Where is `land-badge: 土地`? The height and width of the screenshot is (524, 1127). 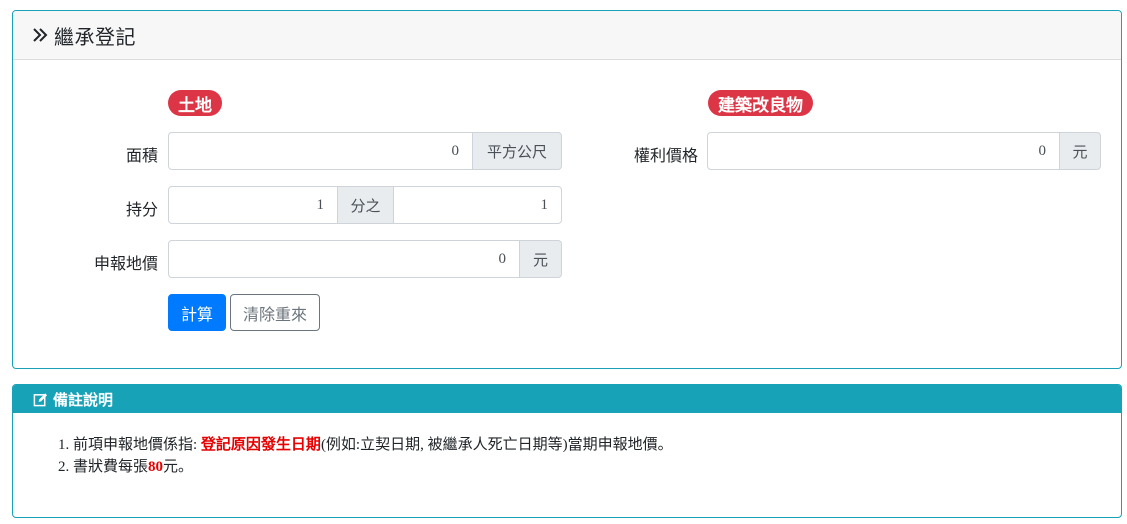 land-badge: 土地 is located at coordinates (195, 103).